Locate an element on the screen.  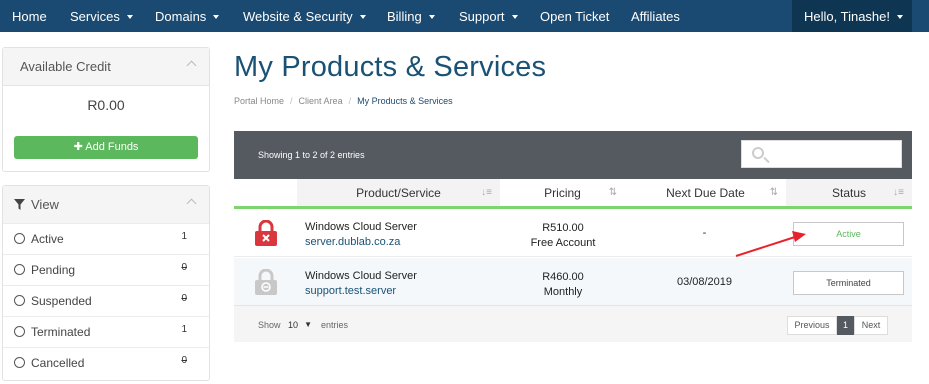
credit-panel-header: Available Credit is located at coordinates (106, 67).